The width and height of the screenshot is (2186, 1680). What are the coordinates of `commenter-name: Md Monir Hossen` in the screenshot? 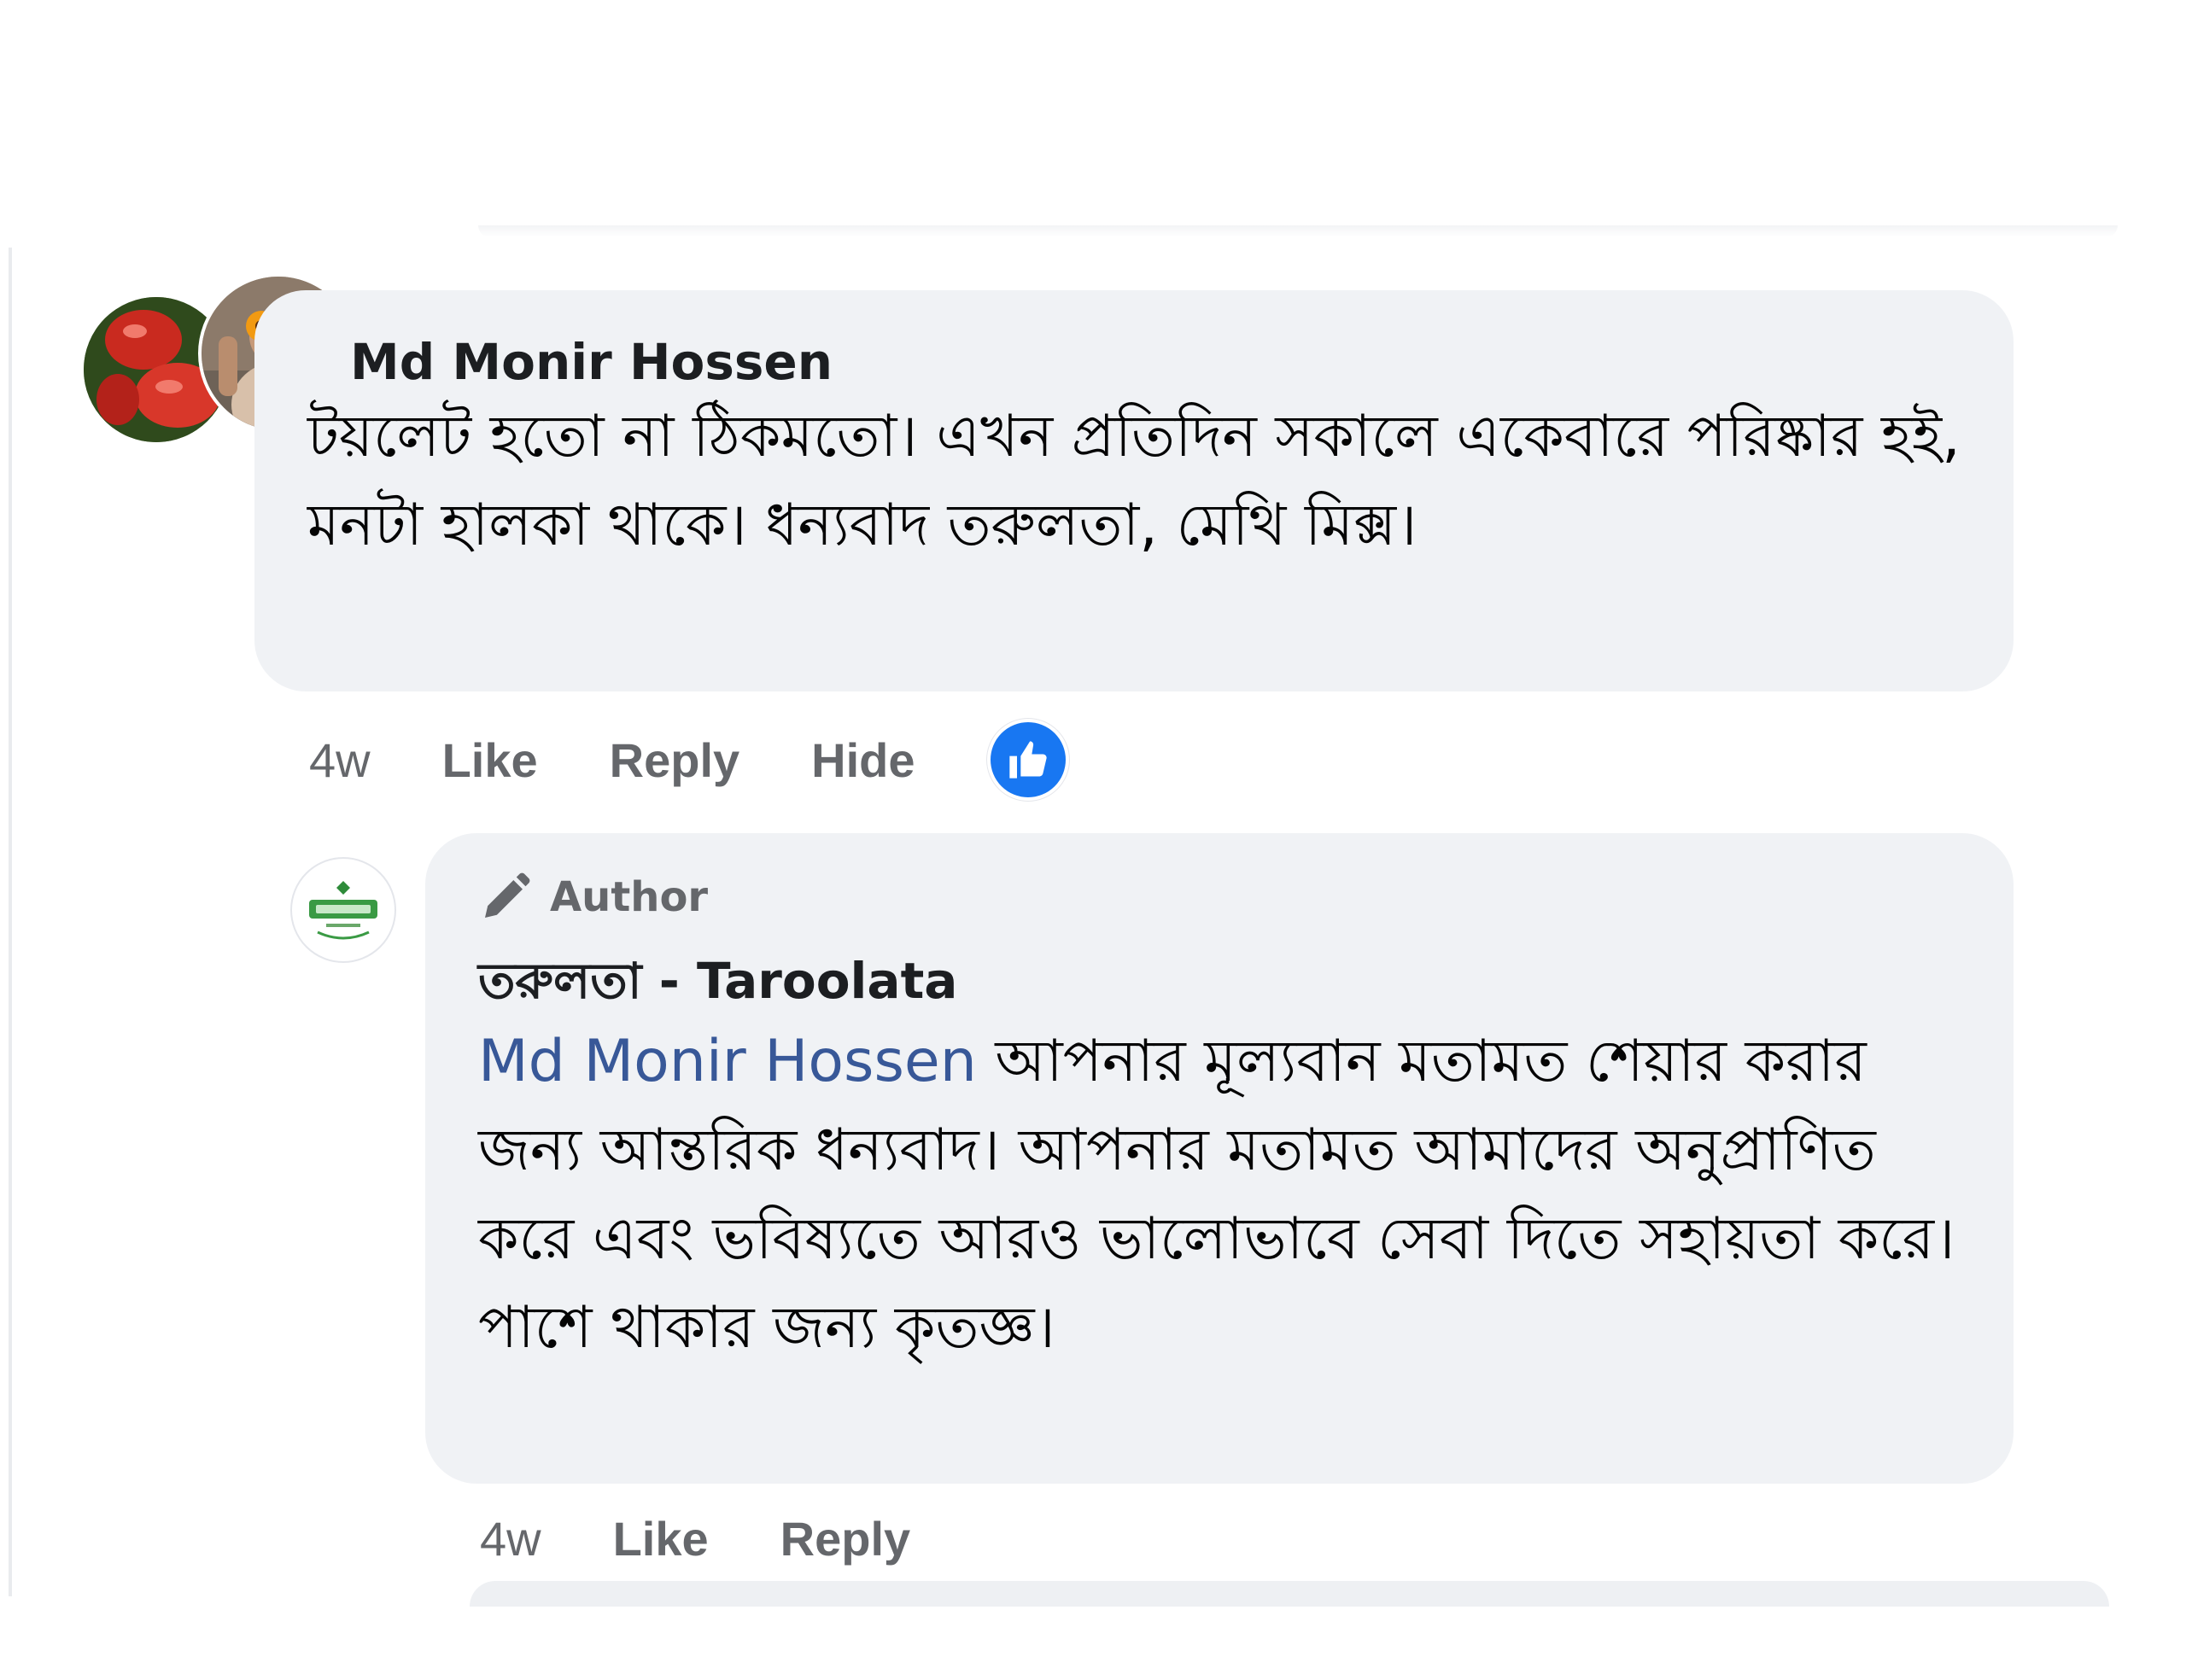 It's located at (1134, 362).